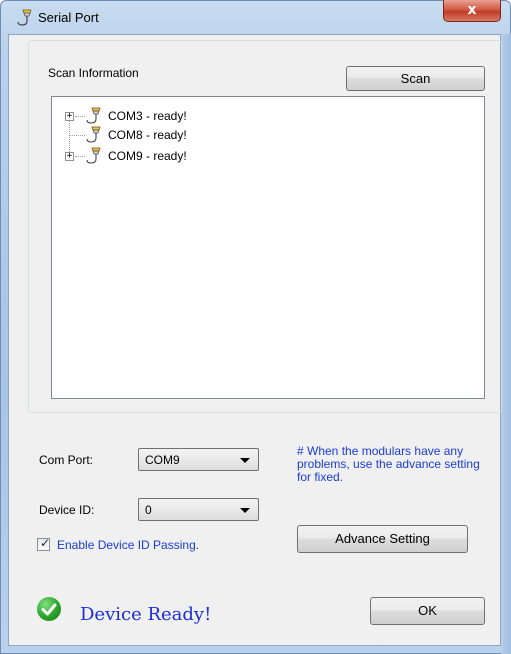  I want to click on device-id-value: 0, so click(148, 510).